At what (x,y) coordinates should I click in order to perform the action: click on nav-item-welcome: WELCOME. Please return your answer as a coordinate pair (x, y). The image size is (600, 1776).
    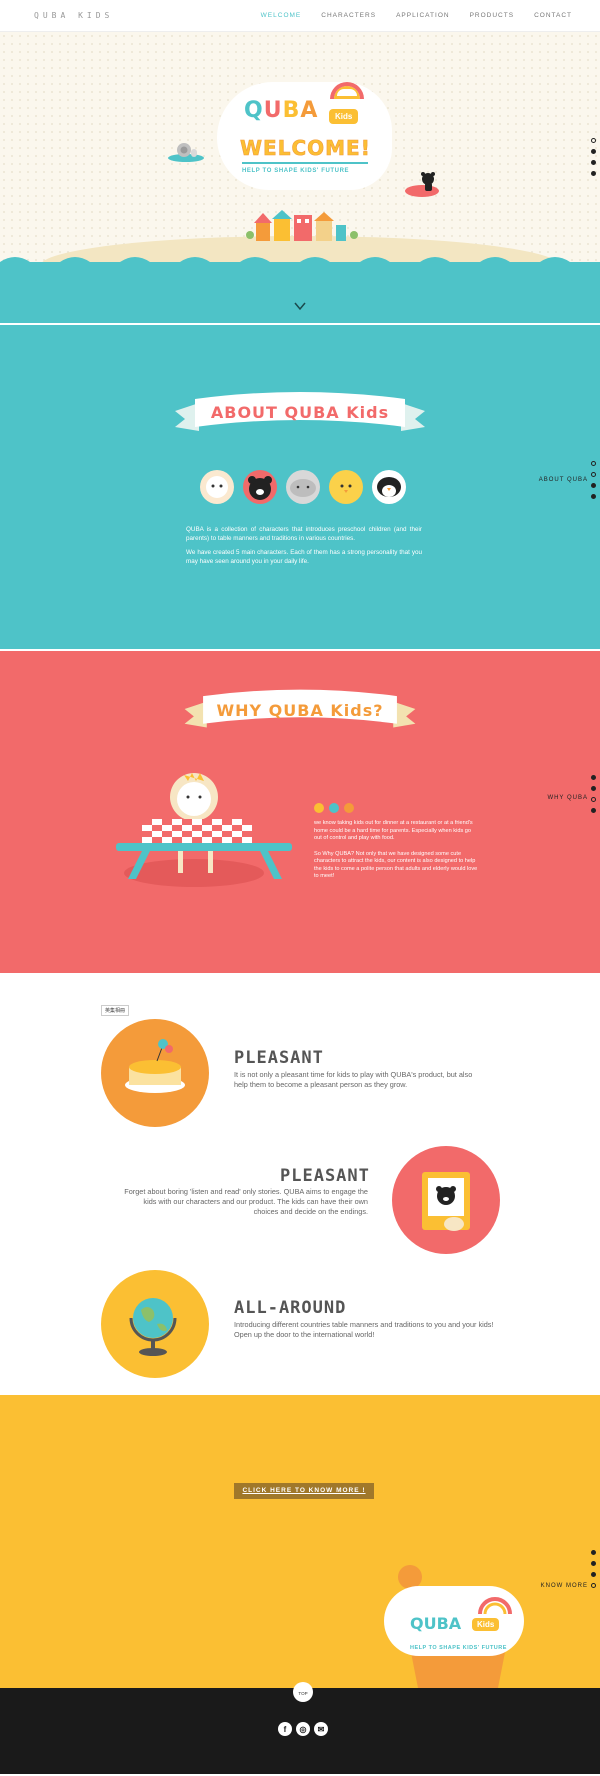
    Looking at the image, I should click on (281, 15).